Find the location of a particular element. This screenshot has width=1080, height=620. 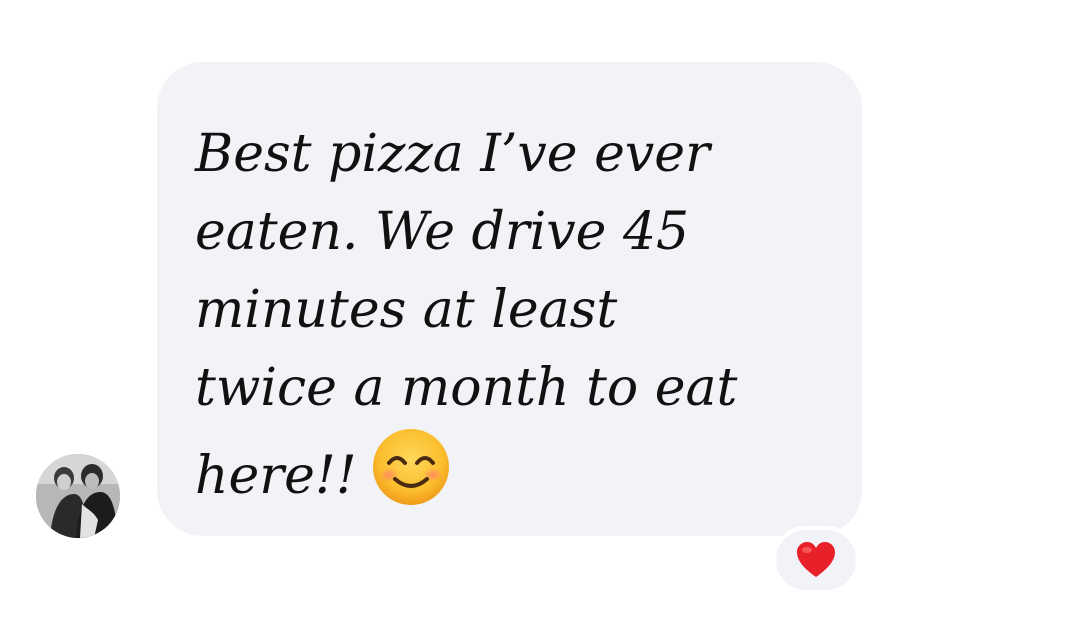

message-line: Best pizza I’ve ever is located at coordinates (452, 154).